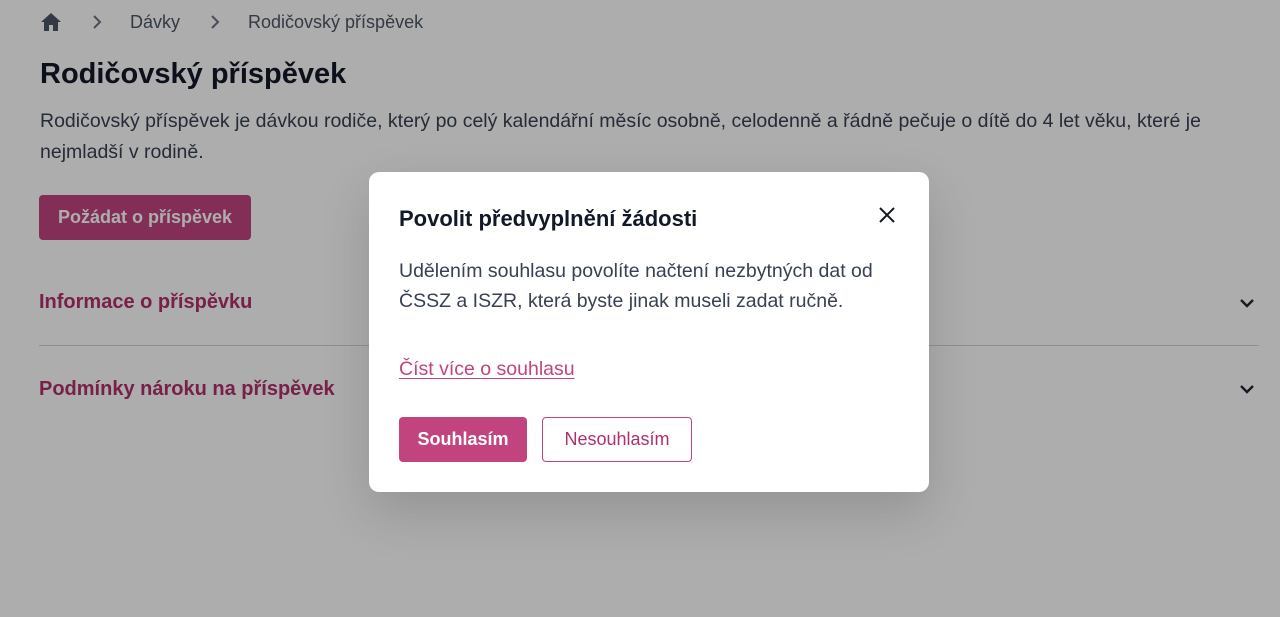  I want to click on read-more-link: Číst více o souhlasu, so click(487, 369).